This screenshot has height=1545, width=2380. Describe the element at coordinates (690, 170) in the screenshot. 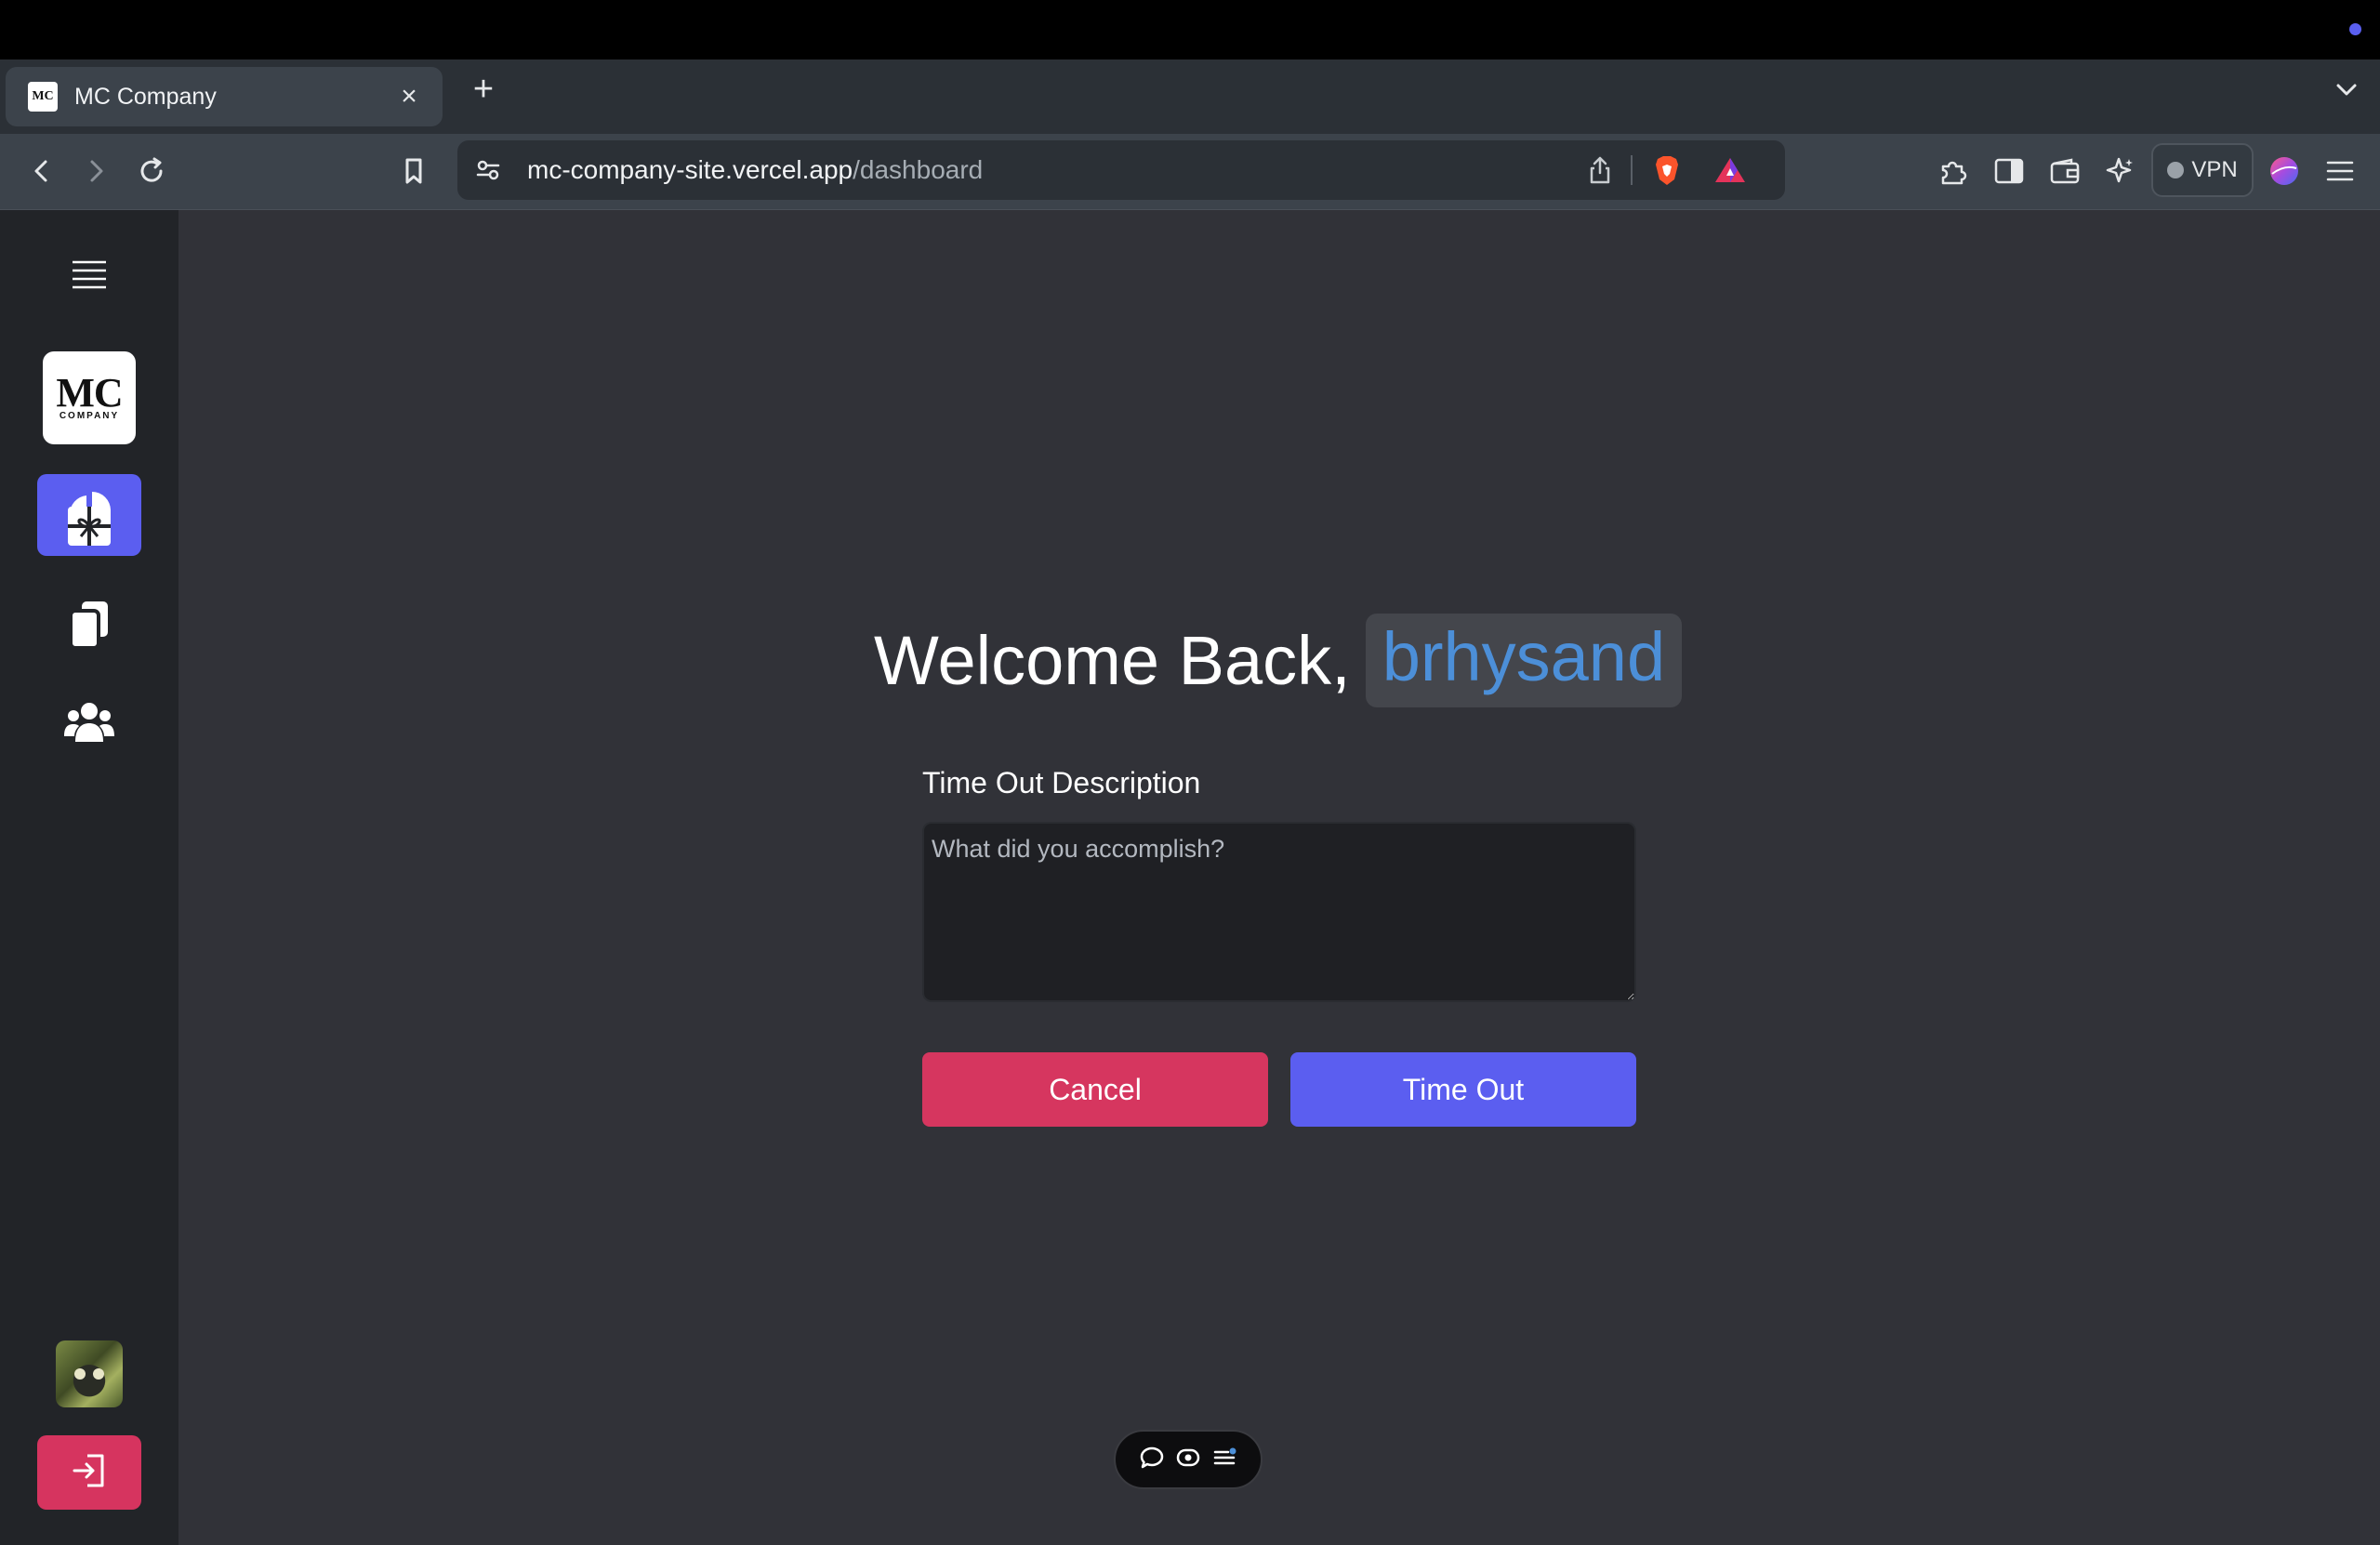

I see `url-host: mc-company-site.vercel.app` at that location.